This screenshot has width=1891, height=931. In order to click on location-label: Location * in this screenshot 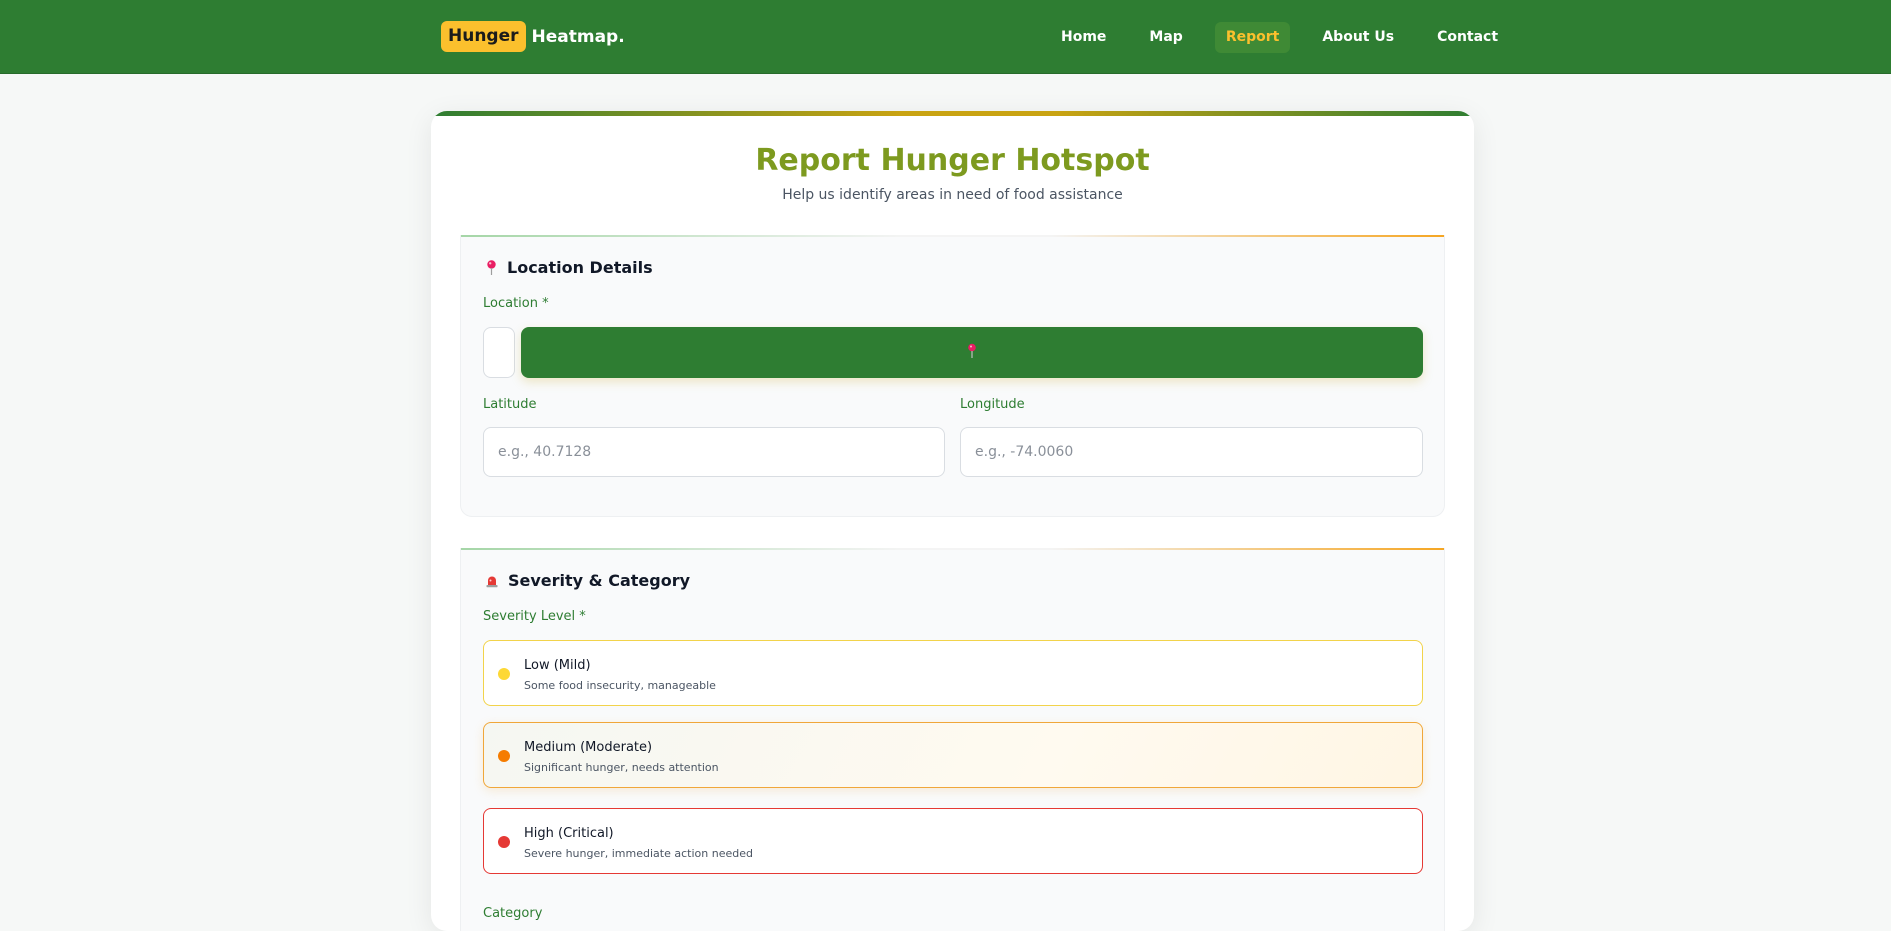, I will do `click(516, 303)`.